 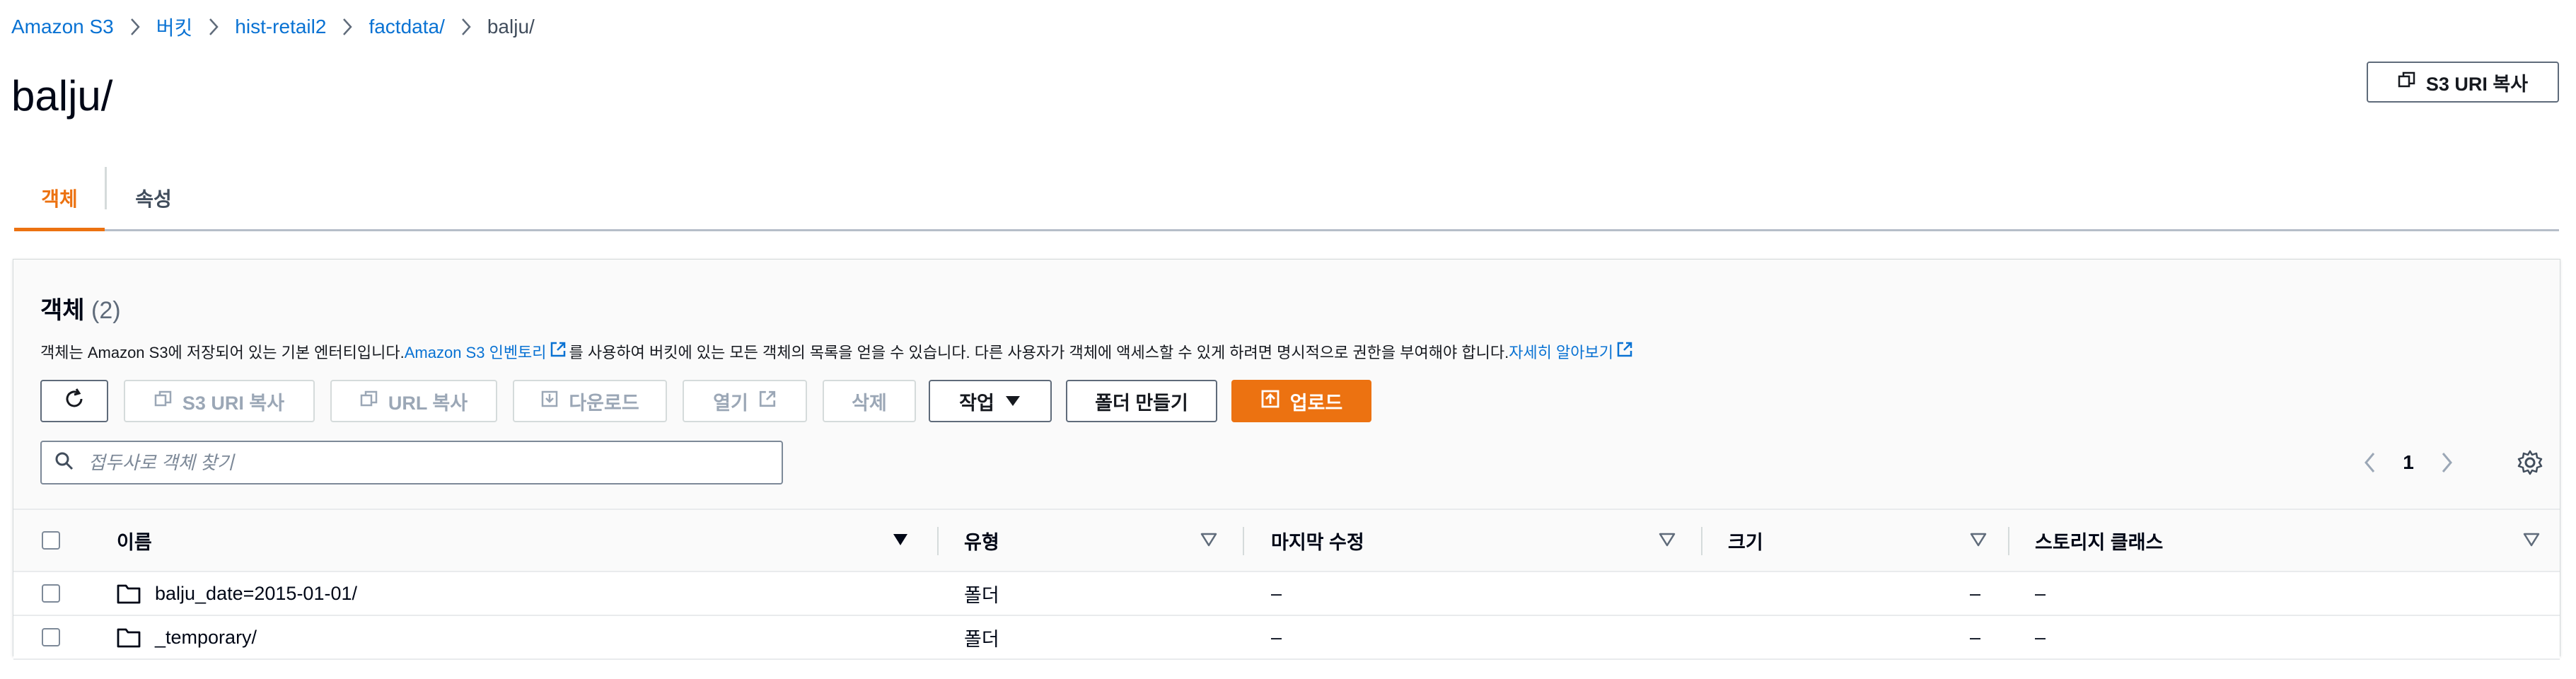 I want to click on tab-bar: 객체 속성, so click(x=1286, y=199).